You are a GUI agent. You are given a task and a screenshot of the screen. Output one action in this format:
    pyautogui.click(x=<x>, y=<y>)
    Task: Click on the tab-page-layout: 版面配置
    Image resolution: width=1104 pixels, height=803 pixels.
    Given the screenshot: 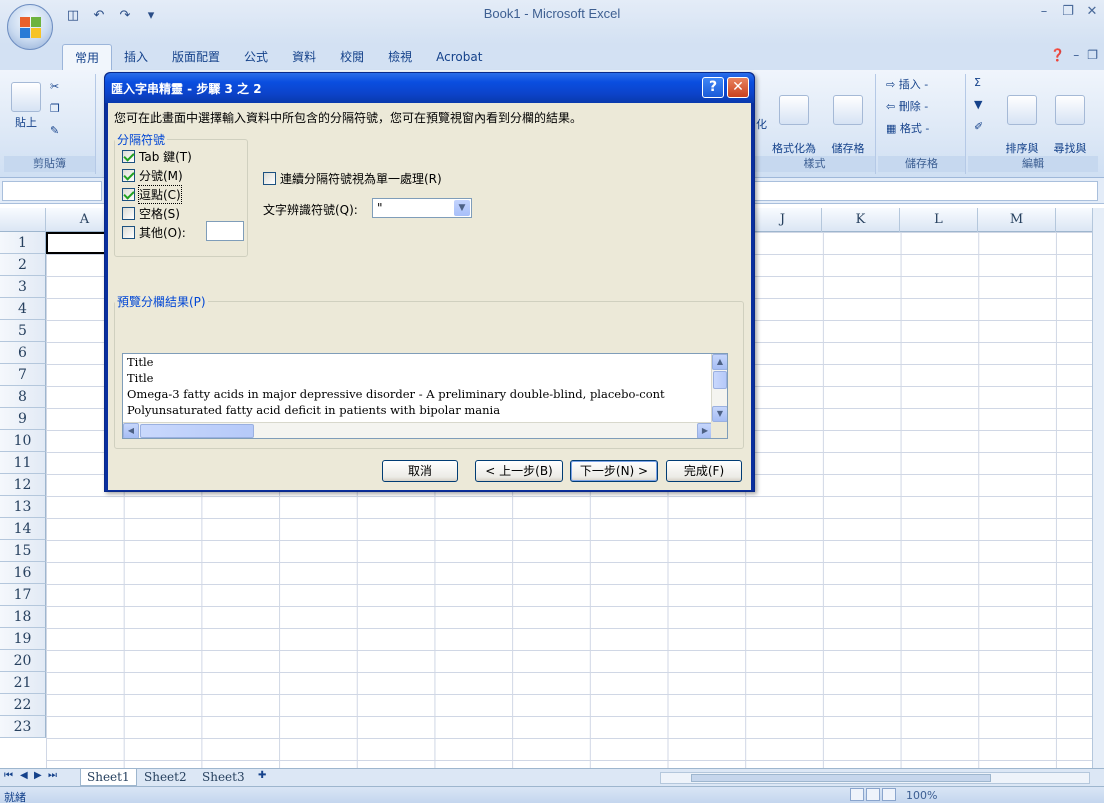 What is the action you would take?
    pyautogui.click(x=196, y=57)
    